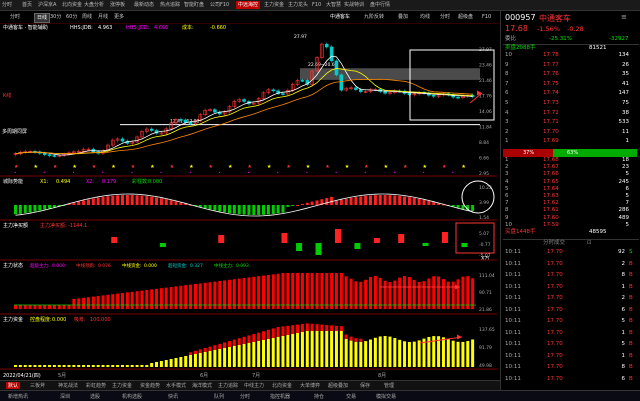  I want to click on toolbar-btn-1: 分时, so click(445, 17).